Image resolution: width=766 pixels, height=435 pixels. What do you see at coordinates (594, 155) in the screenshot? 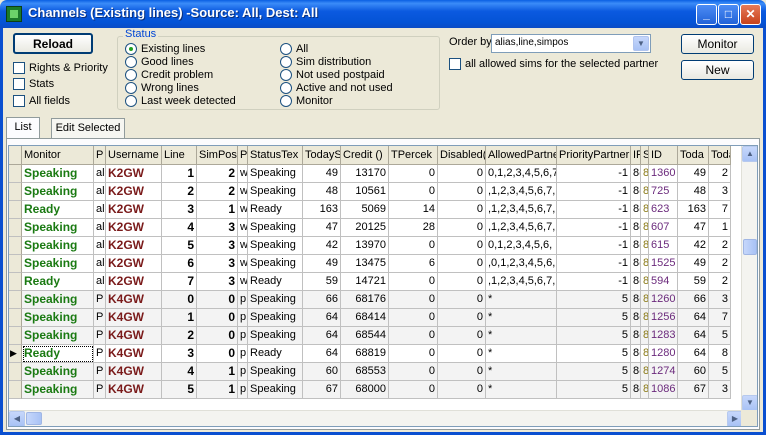
I see `column-header: PriorityPartner` at bounding box center [594, 155].